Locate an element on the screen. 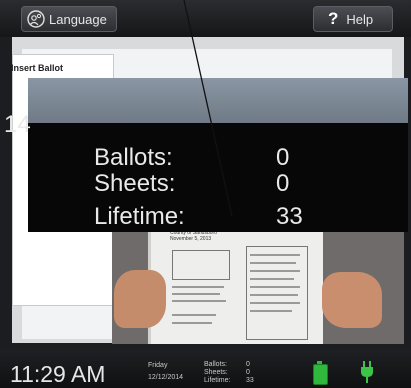  ballot-question-column is located at coordinates (277, 293).